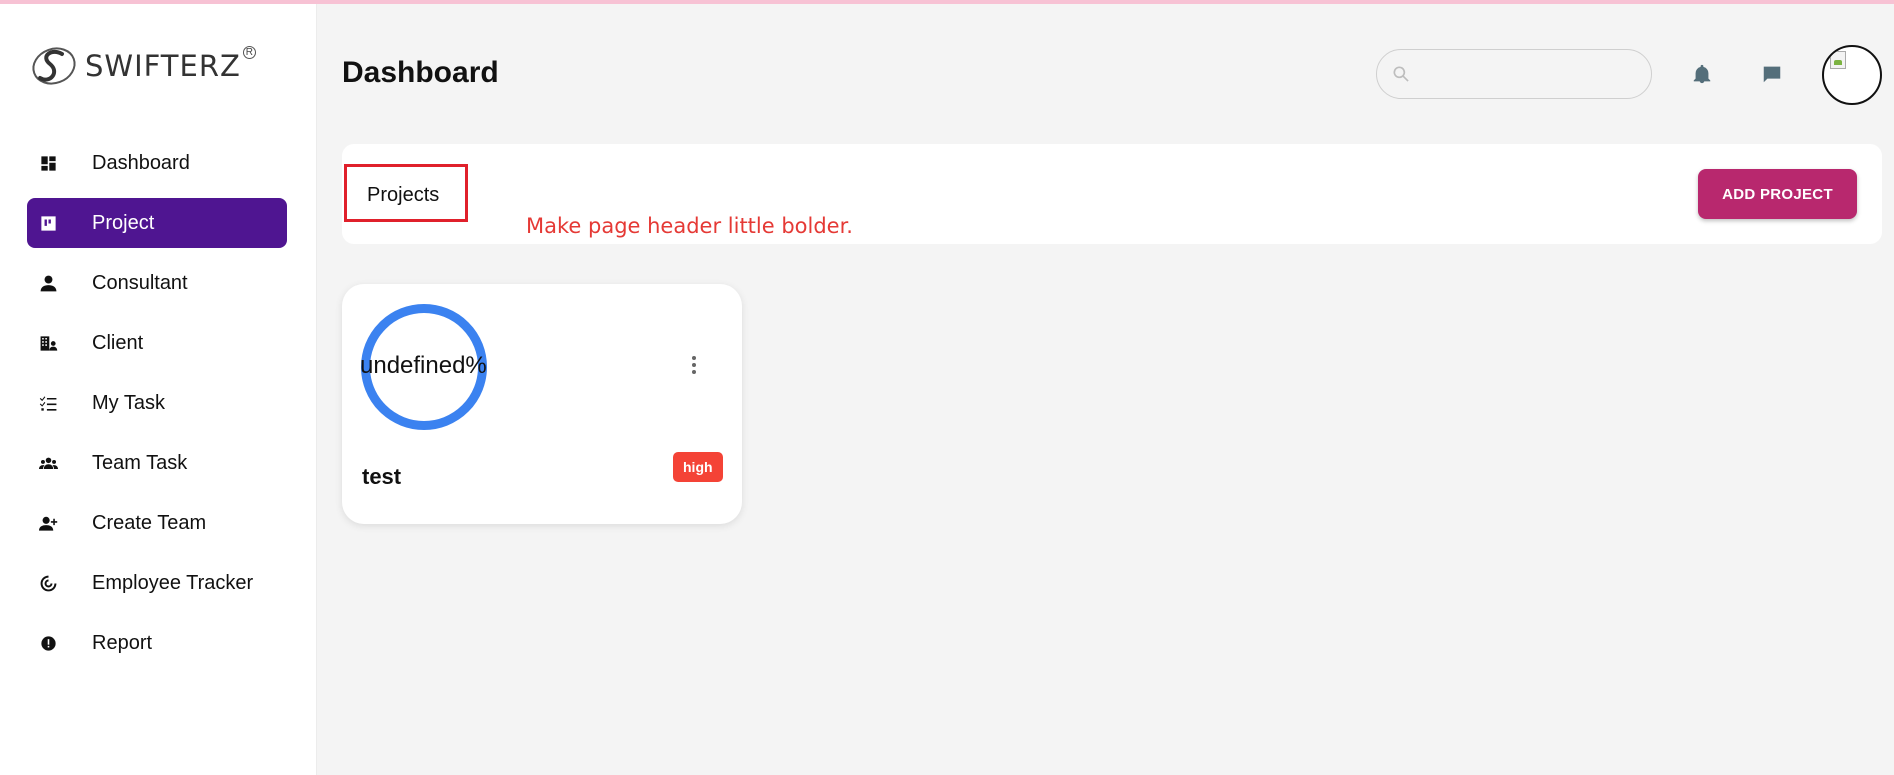 The image size is (1894, 775). I want to click on task-list-icon, so click(48, 403).